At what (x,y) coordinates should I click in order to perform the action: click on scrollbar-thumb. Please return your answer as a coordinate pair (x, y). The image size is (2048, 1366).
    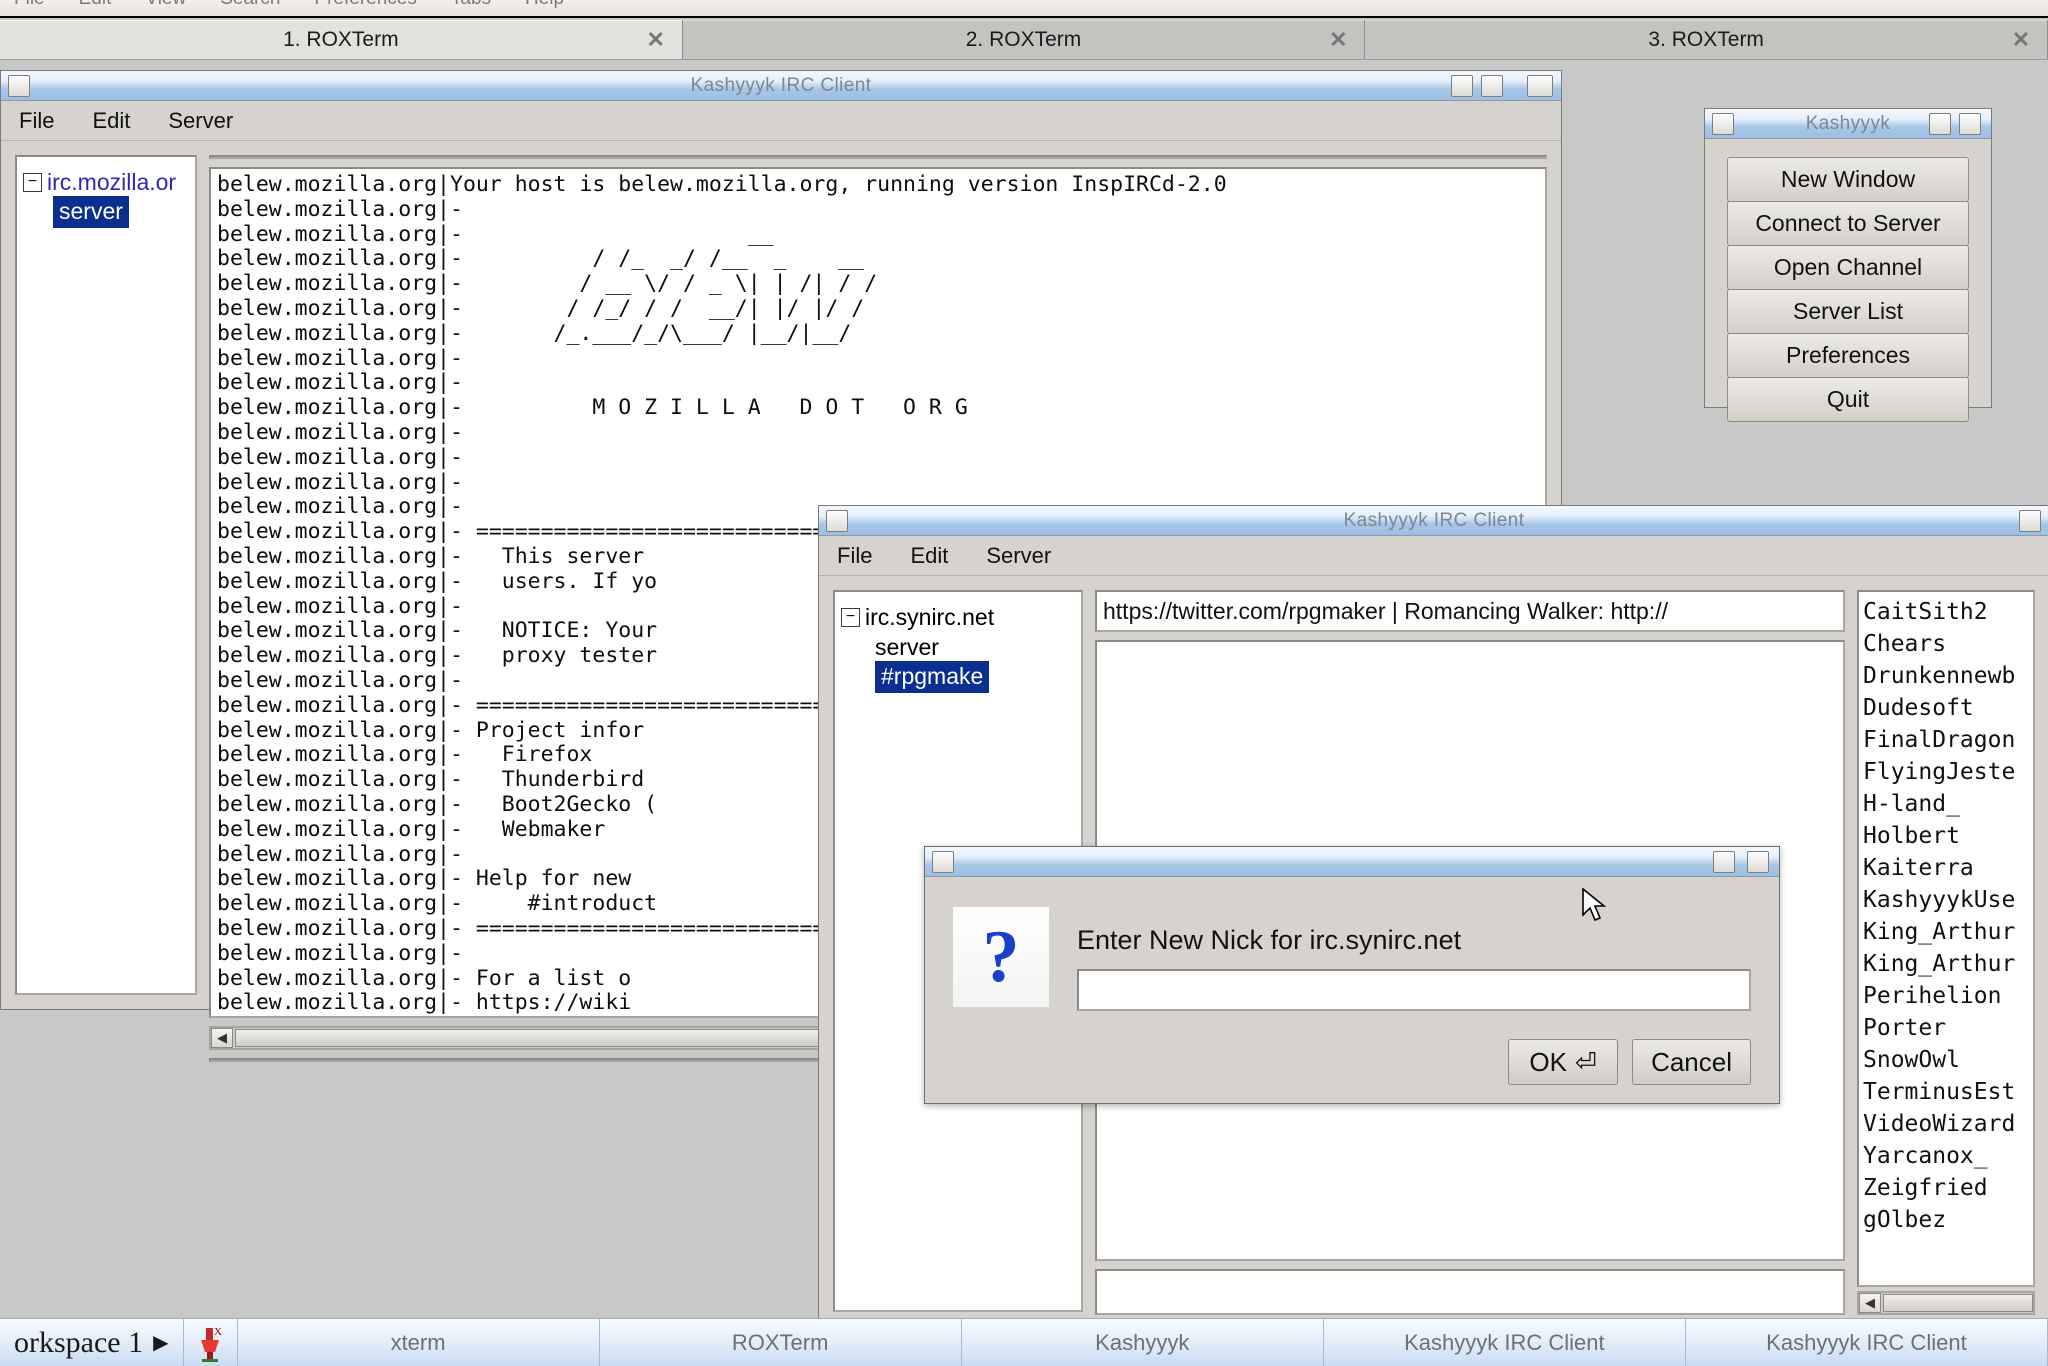
    Looking at the image, I should click on (1958, 1303).